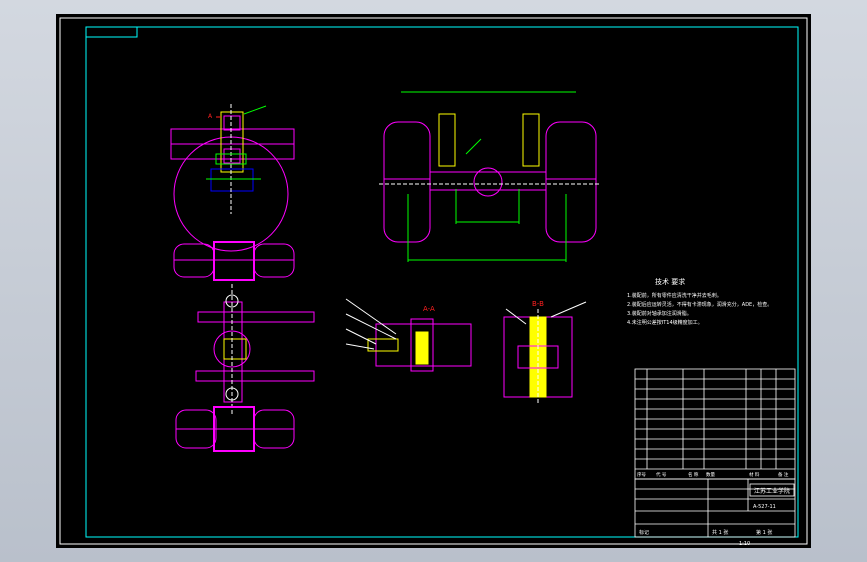 This screenshot has height=562, width=867. I want to click on center-column, so click(233, 352).